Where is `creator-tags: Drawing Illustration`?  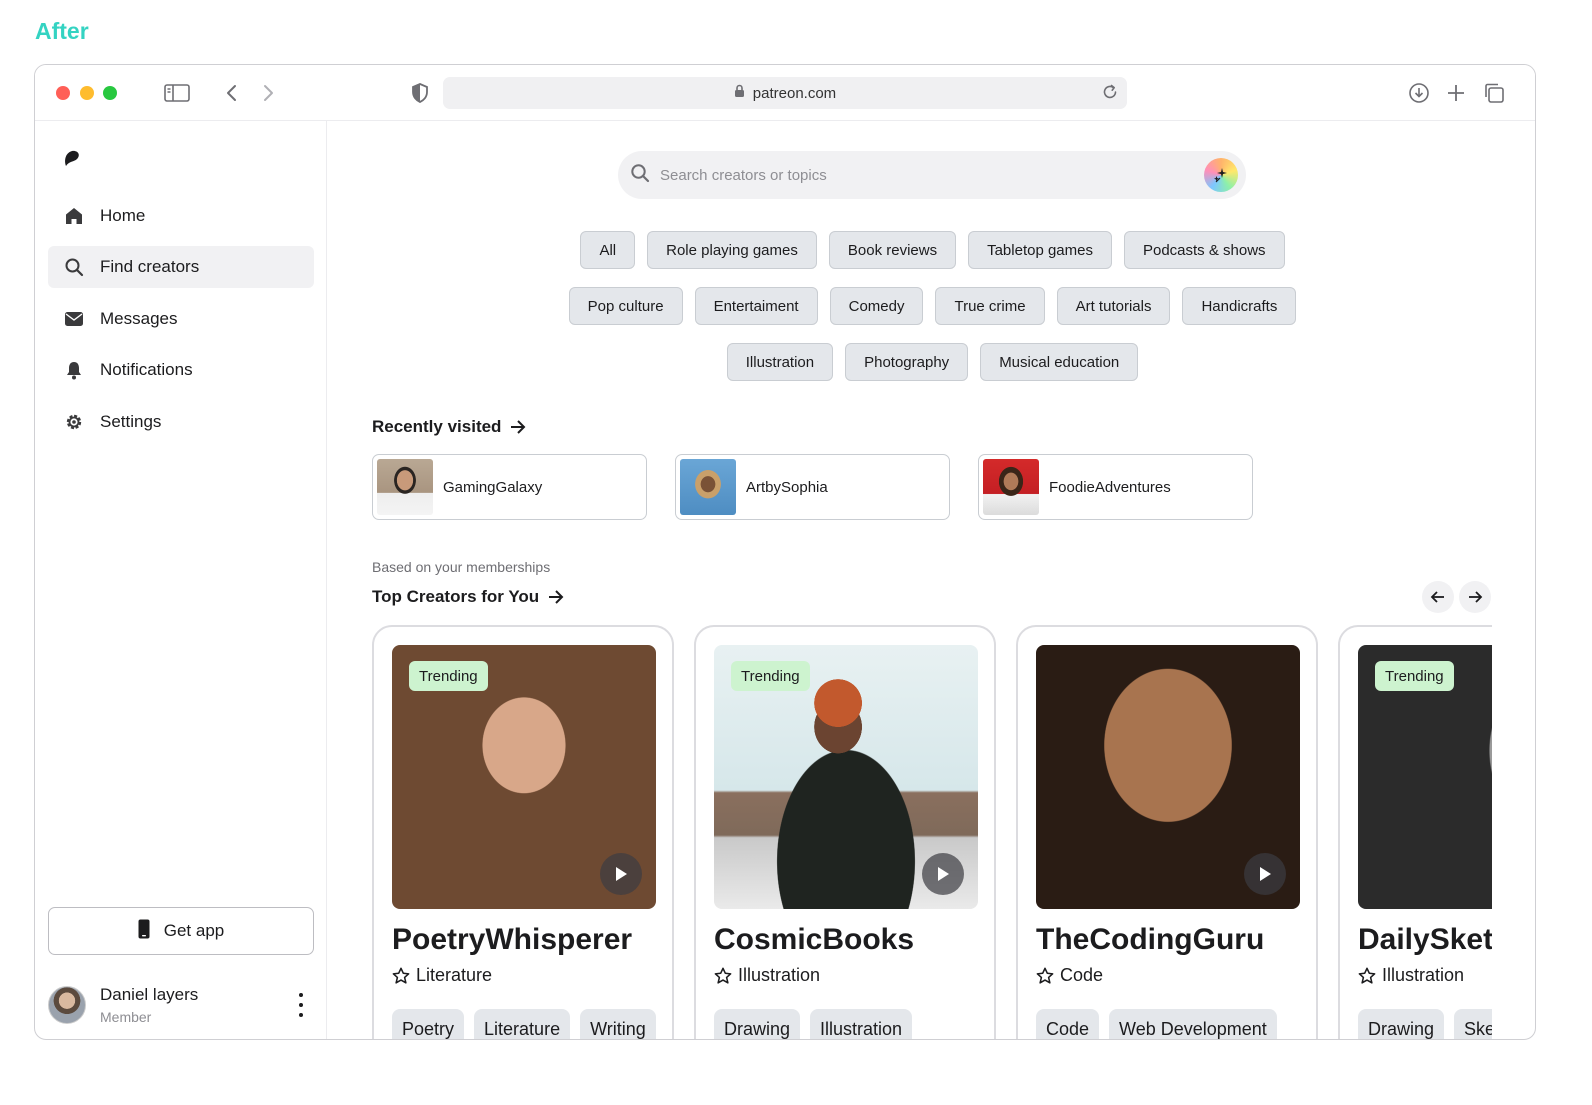 creator-tags: Drawing Illustration is located at coordinates (813, 1024).